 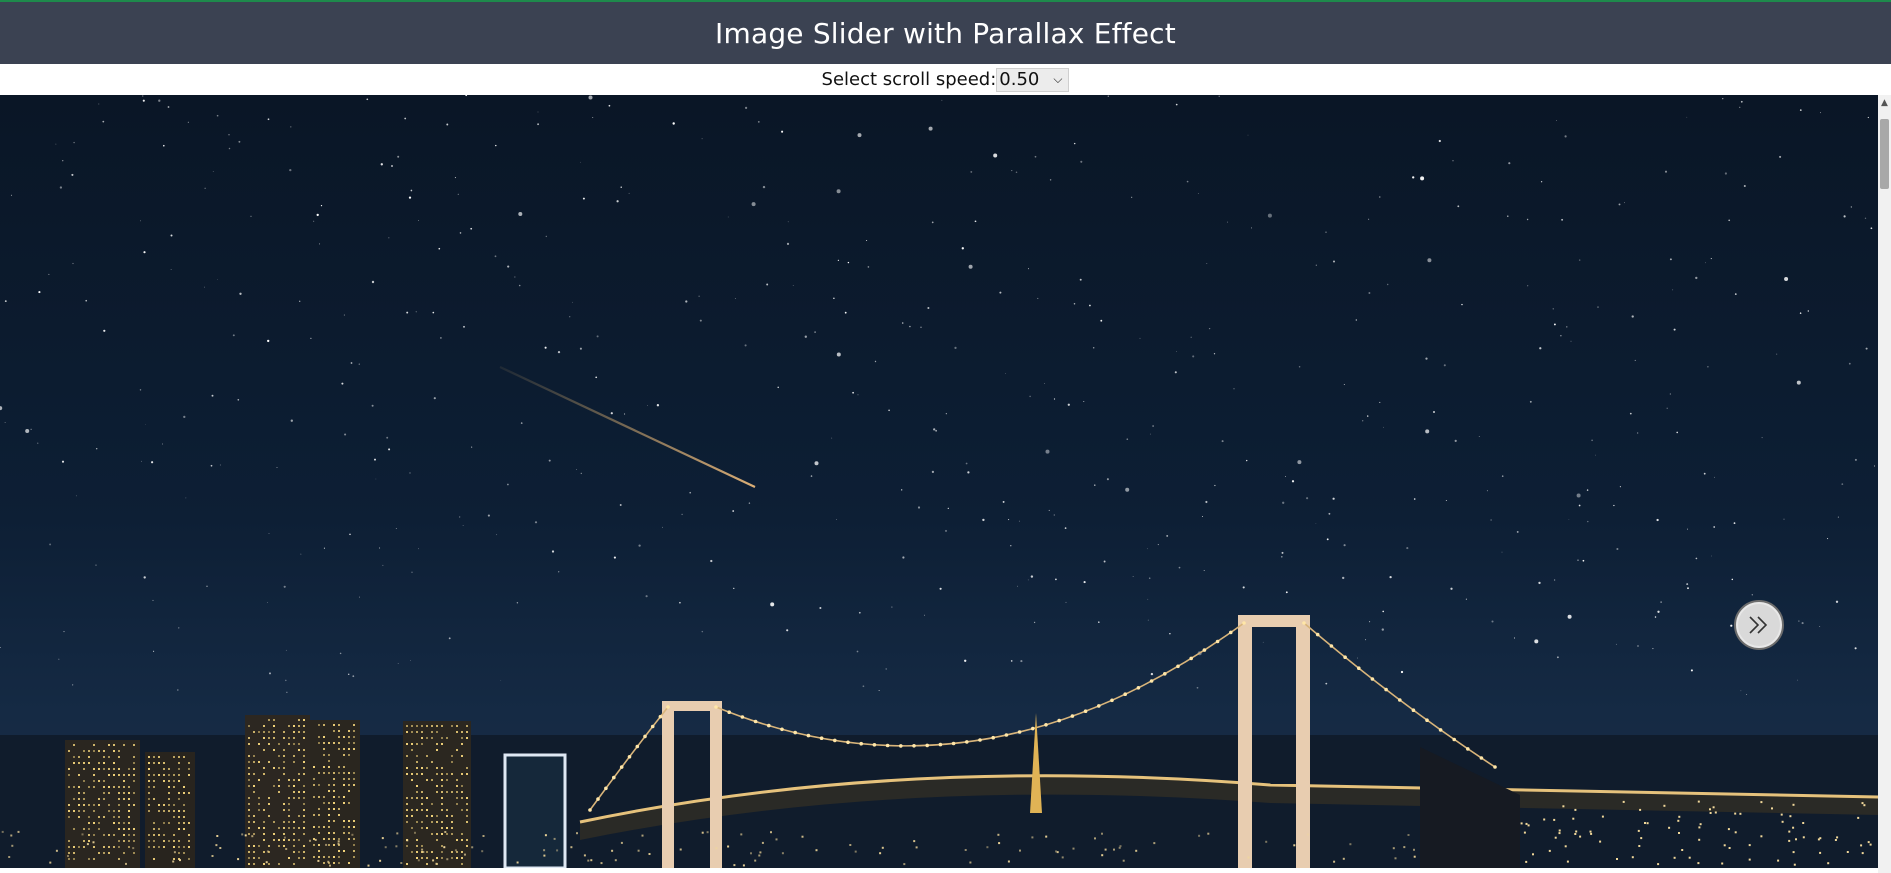 What do you see at coordinates (909, 79) in the screenshot?
I see `speed-label: Select scroll speed:` at bounding box center [909, 79].